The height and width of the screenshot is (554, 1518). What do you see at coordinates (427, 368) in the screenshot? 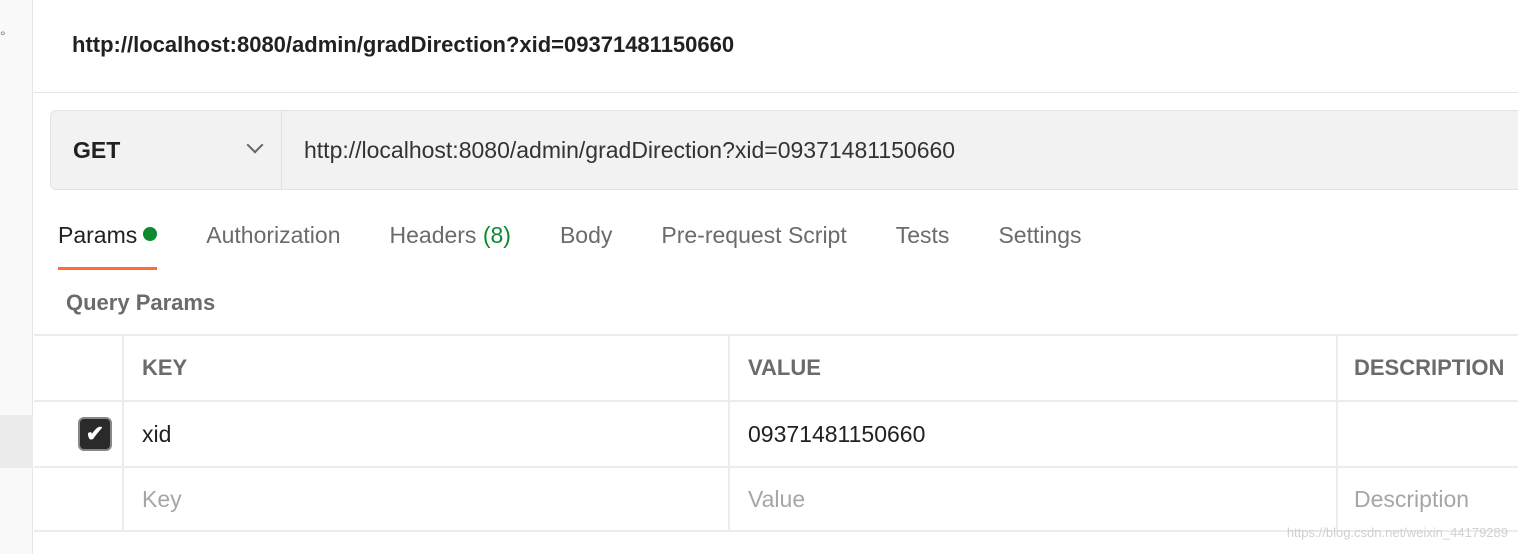
I see `header-key: KEY` at bounding box center [427, 368].